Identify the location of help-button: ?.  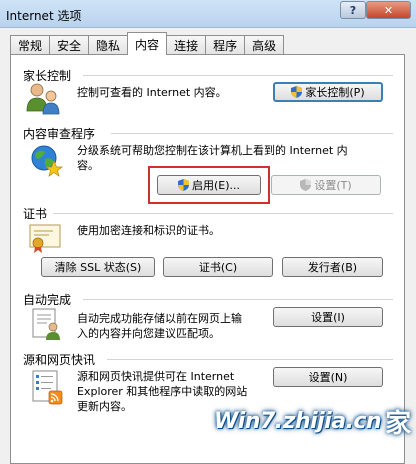
(353, 10).